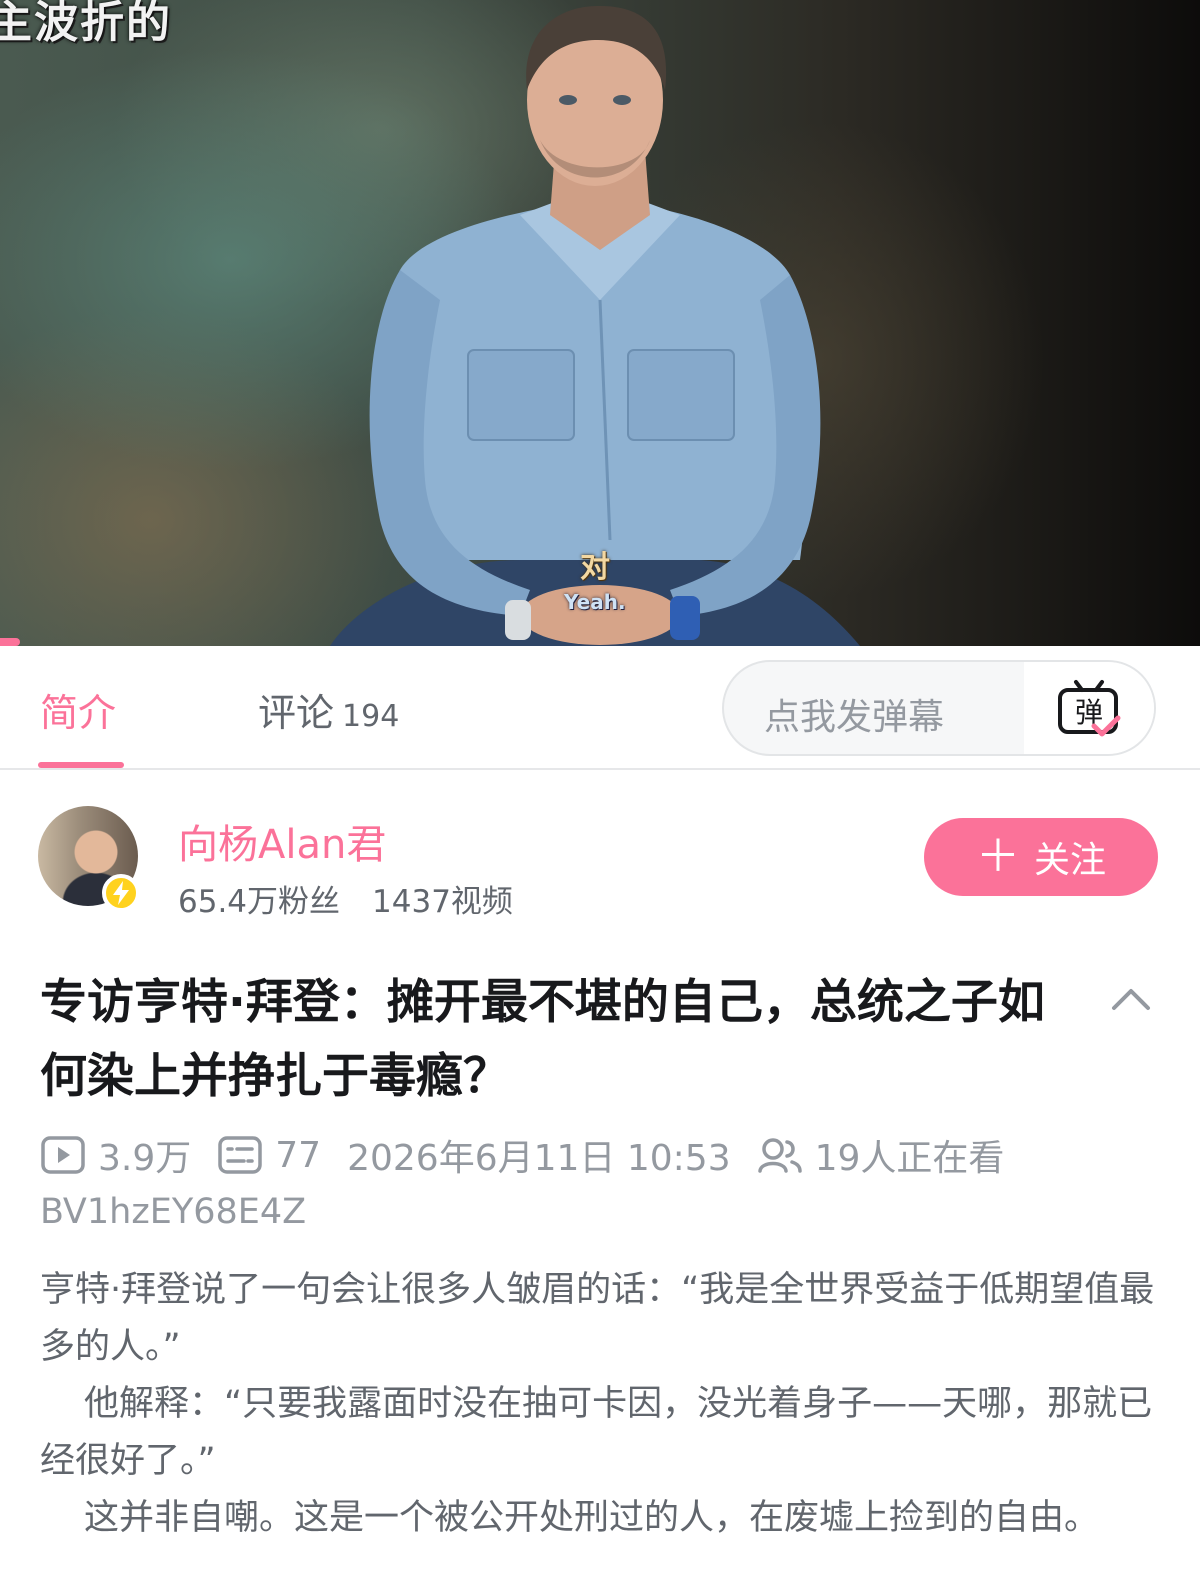 The height and width of the screenshot is (1573, 1200). I want to click on uploader-video-count: 1437视频, so click(442, 902).